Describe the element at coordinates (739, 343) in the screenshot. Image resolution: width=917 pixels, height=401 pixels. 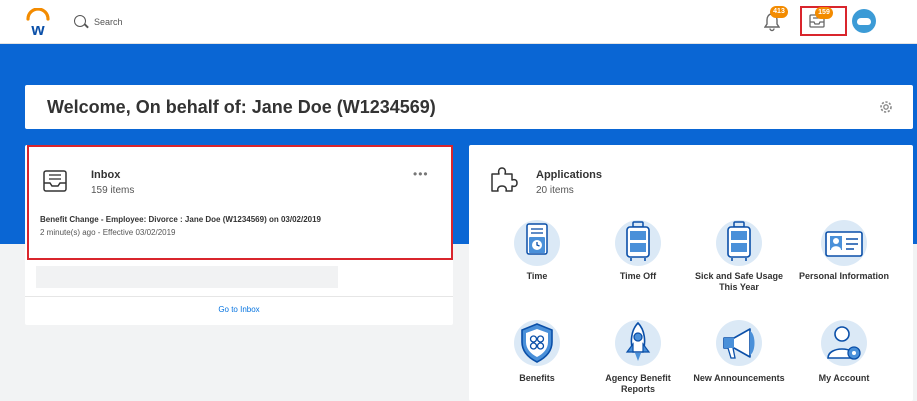
I see `megaphone-icon` at that location.